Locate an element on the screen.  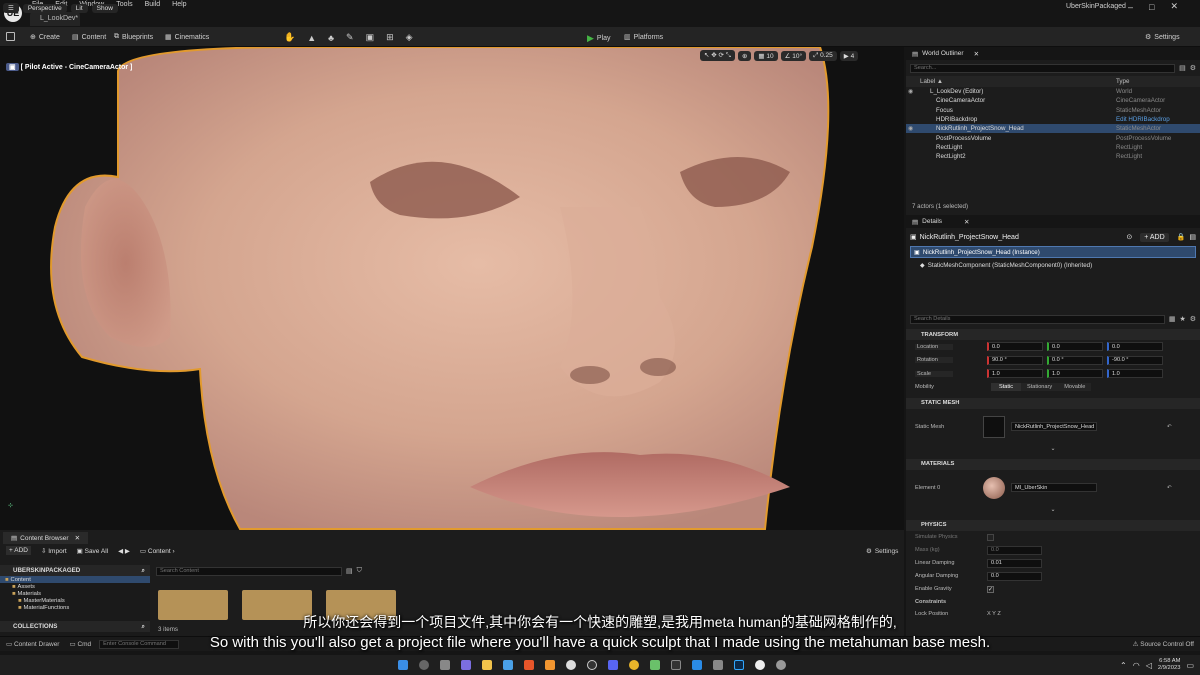
location-z-field: 0.0 is located at coordinates (1135, 347).